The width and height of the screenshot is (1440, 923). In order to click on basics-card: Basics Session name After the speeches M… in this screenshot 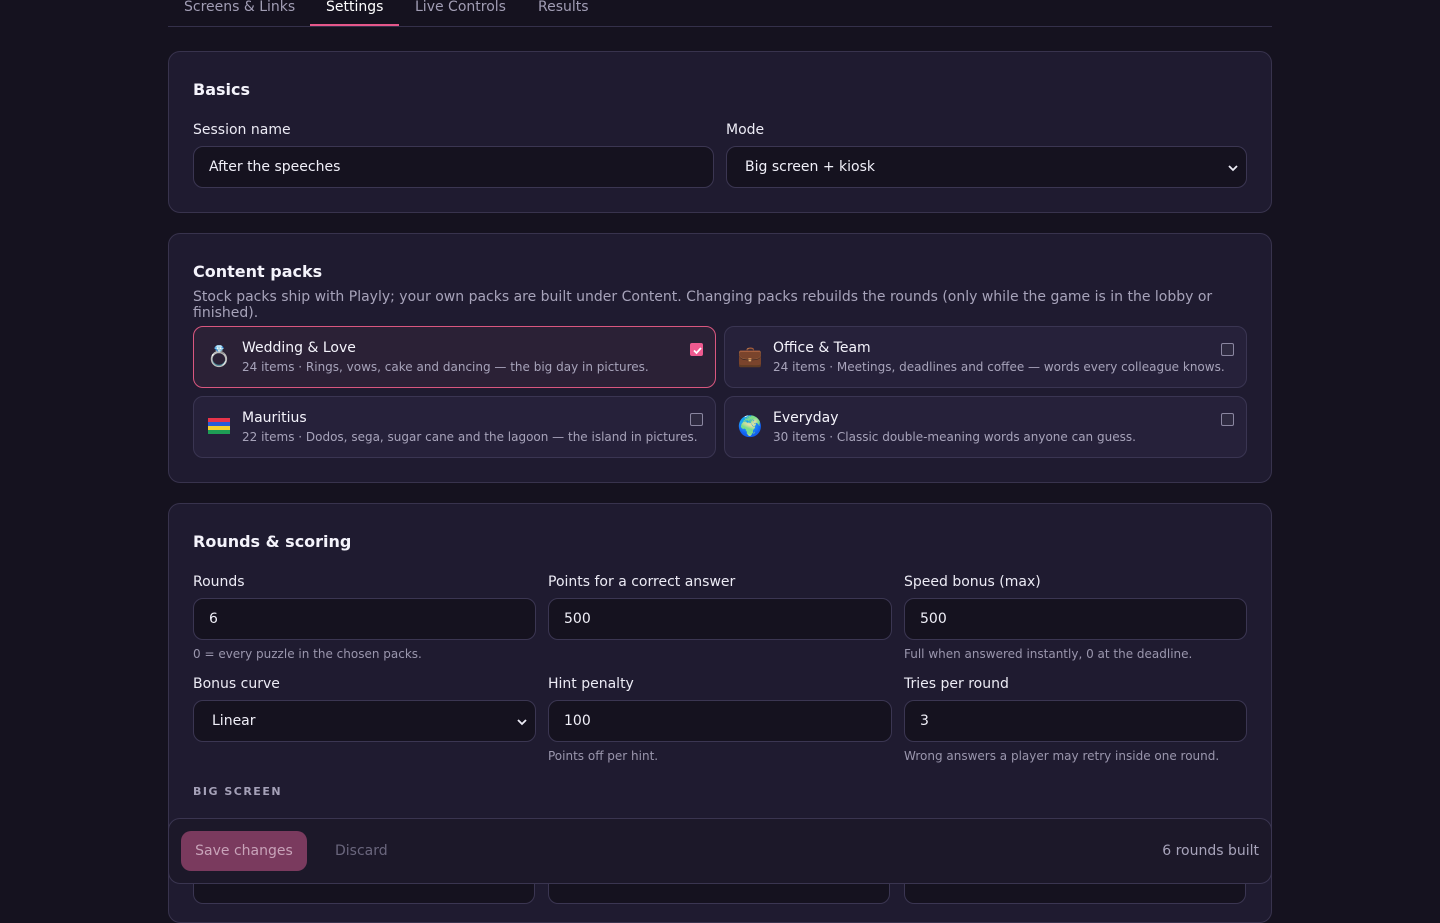, I will do `click(720, 132)`.